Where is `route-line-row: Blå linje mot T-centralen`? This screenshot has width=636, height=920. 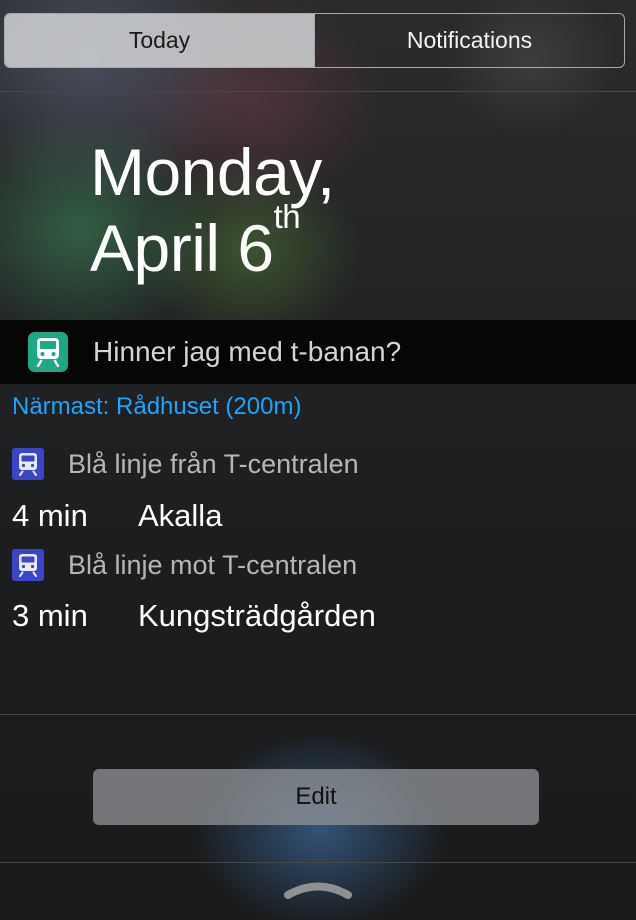 route-line-row: Blå linje mot T-centralen is located at coordinates (184, 565).